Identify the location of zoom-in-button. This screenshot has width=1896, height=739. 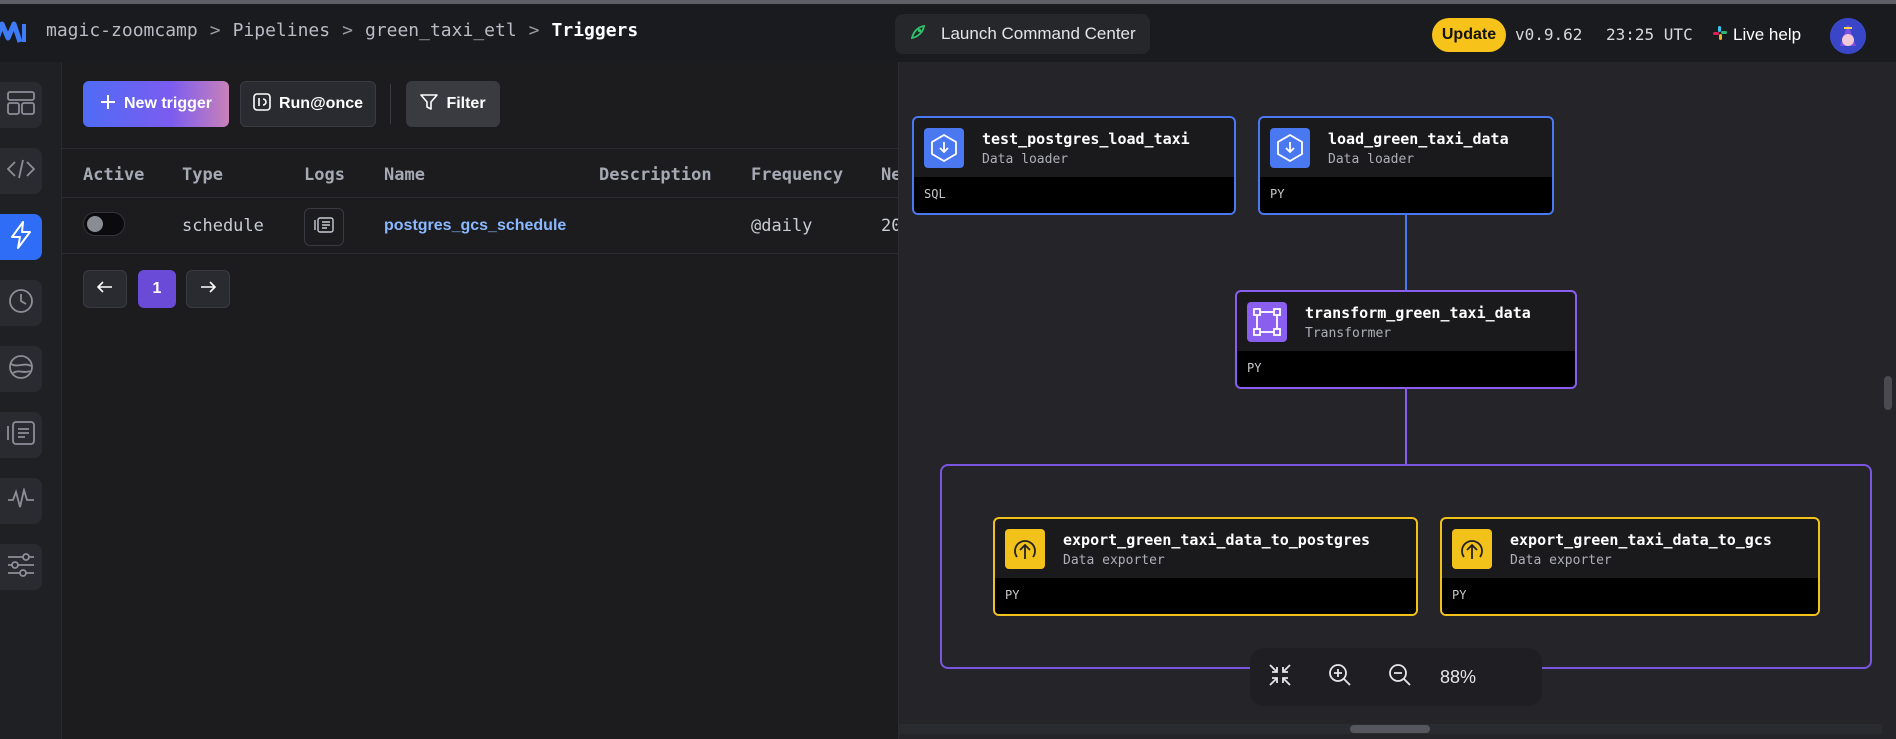
(1340, 677).